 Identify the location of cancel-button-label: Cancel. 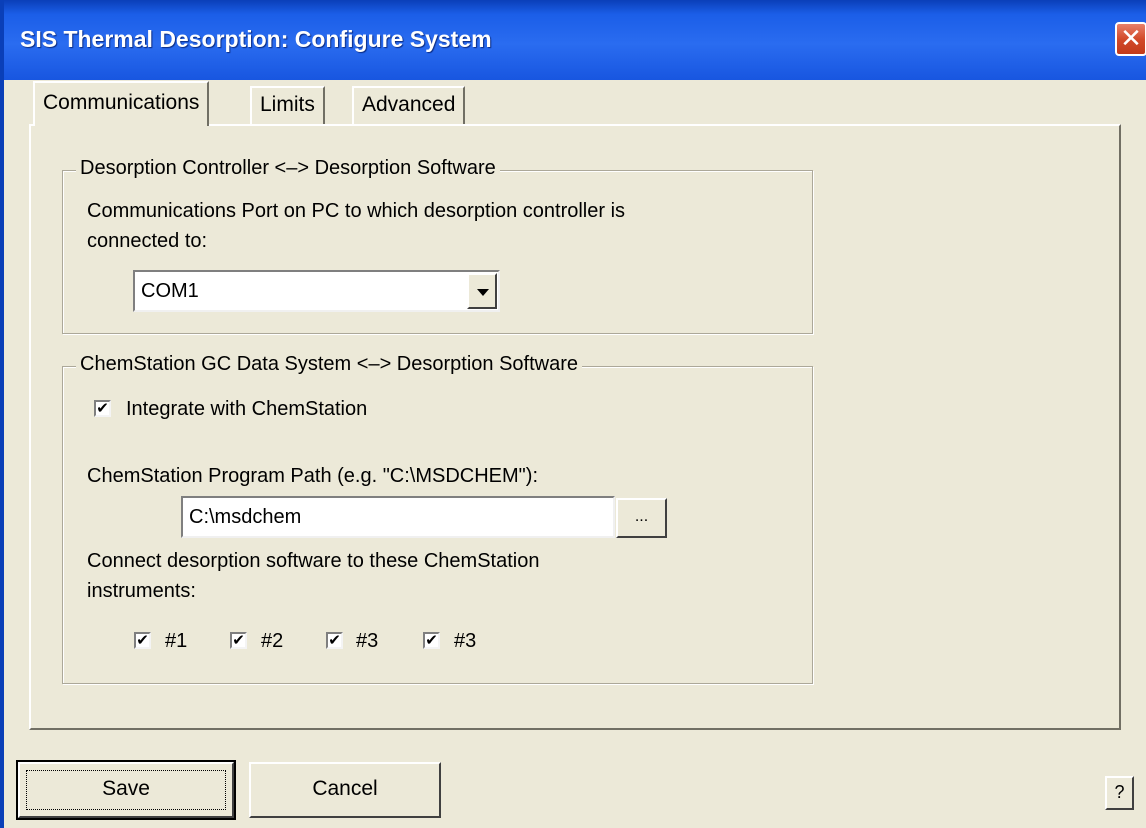
(345, 788).